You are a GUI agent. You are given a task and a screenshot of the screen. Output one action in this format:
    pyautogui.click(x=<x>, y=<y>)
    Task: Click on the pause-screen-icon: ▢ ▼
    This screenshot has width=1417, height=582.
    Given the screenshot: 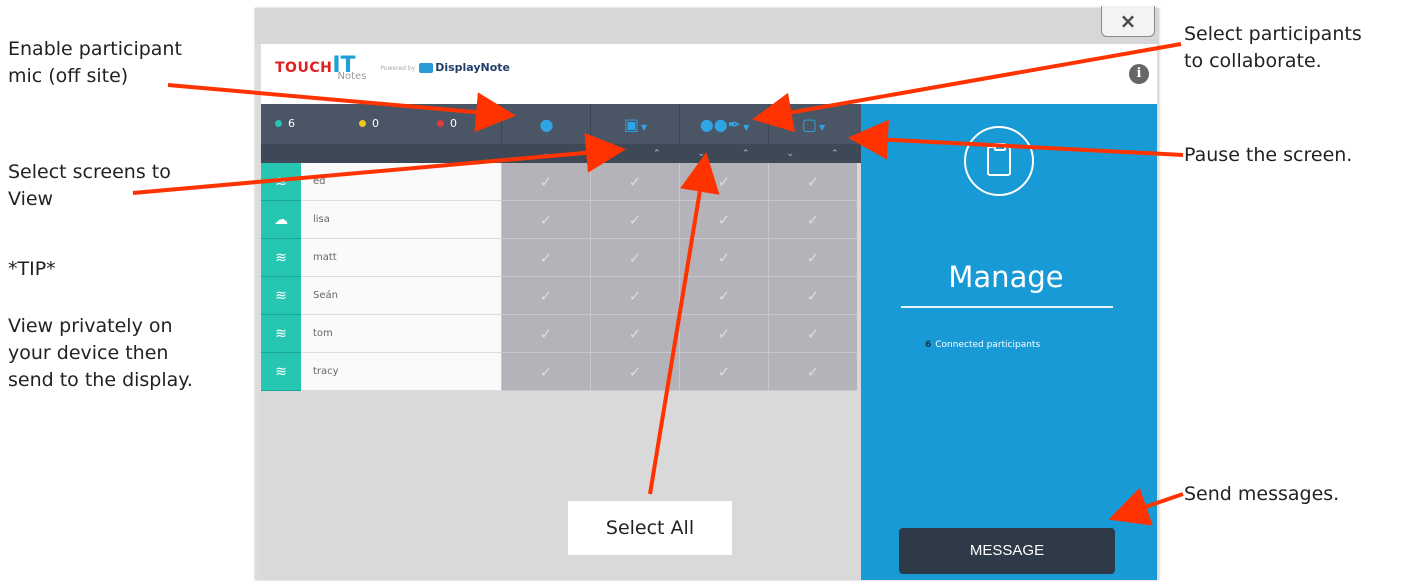 What is the action you would take?
    pyautogui.click(x=813, y=124)
    